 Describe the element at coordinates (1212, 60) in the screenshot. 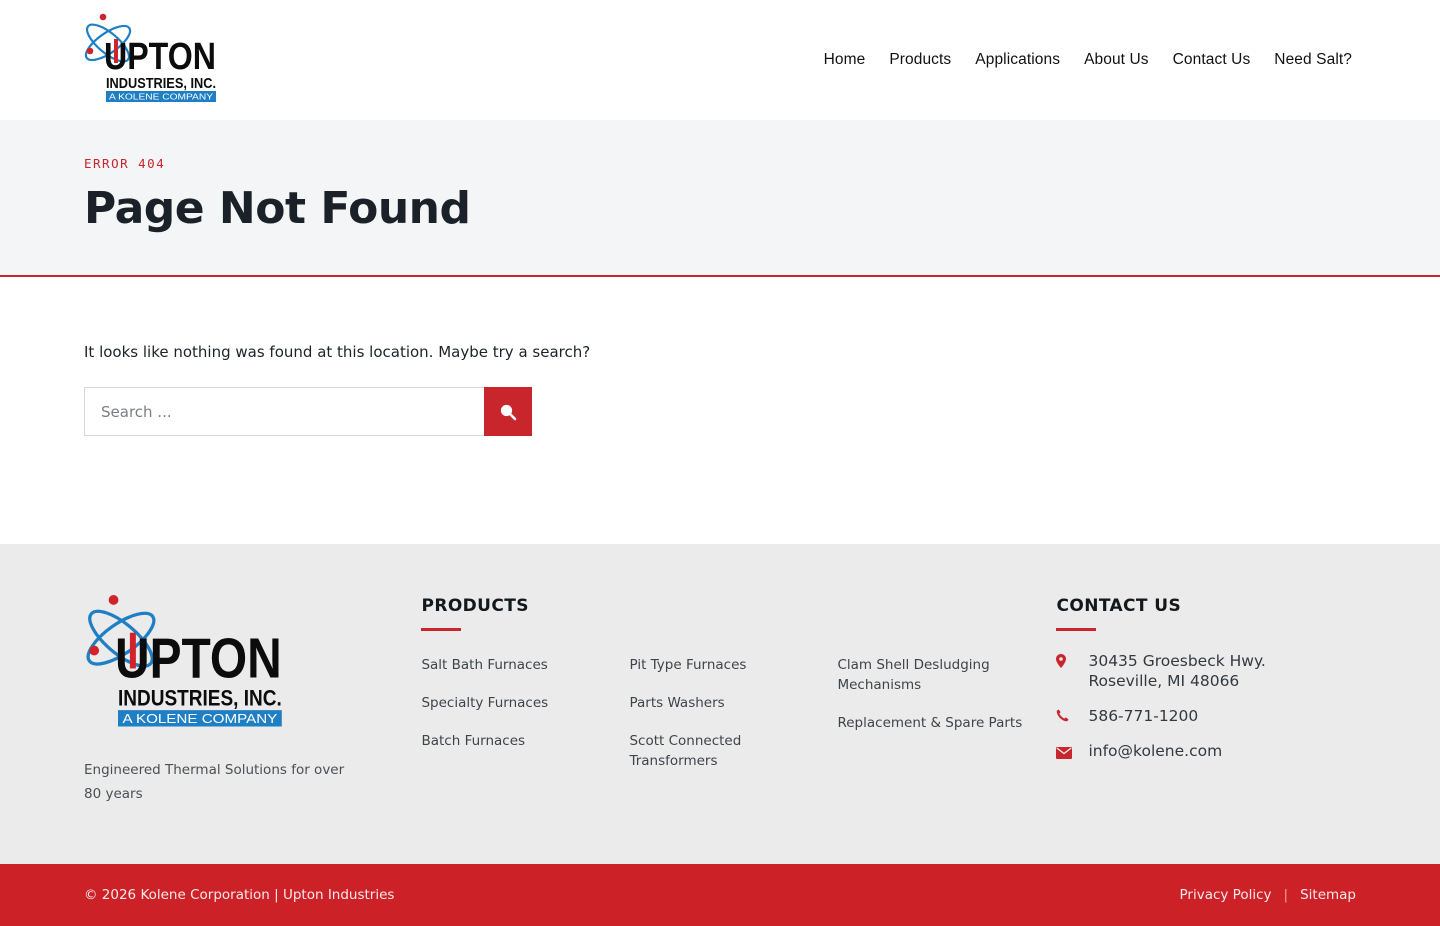

I see `nav-contact-us: Contact Us` at that location.